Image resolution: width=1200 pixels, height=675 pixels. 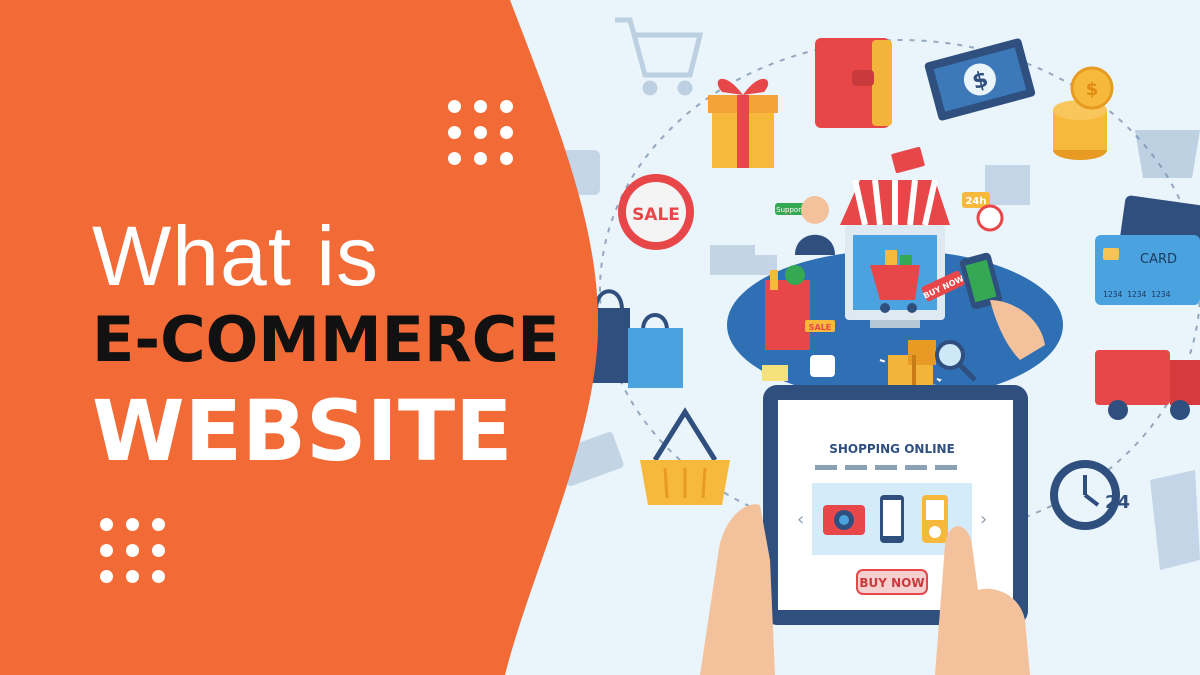 What do you see at coordinates (844, 520) in the screenshot?
I see `camera-product-icon` at bounding box center [844, 520].